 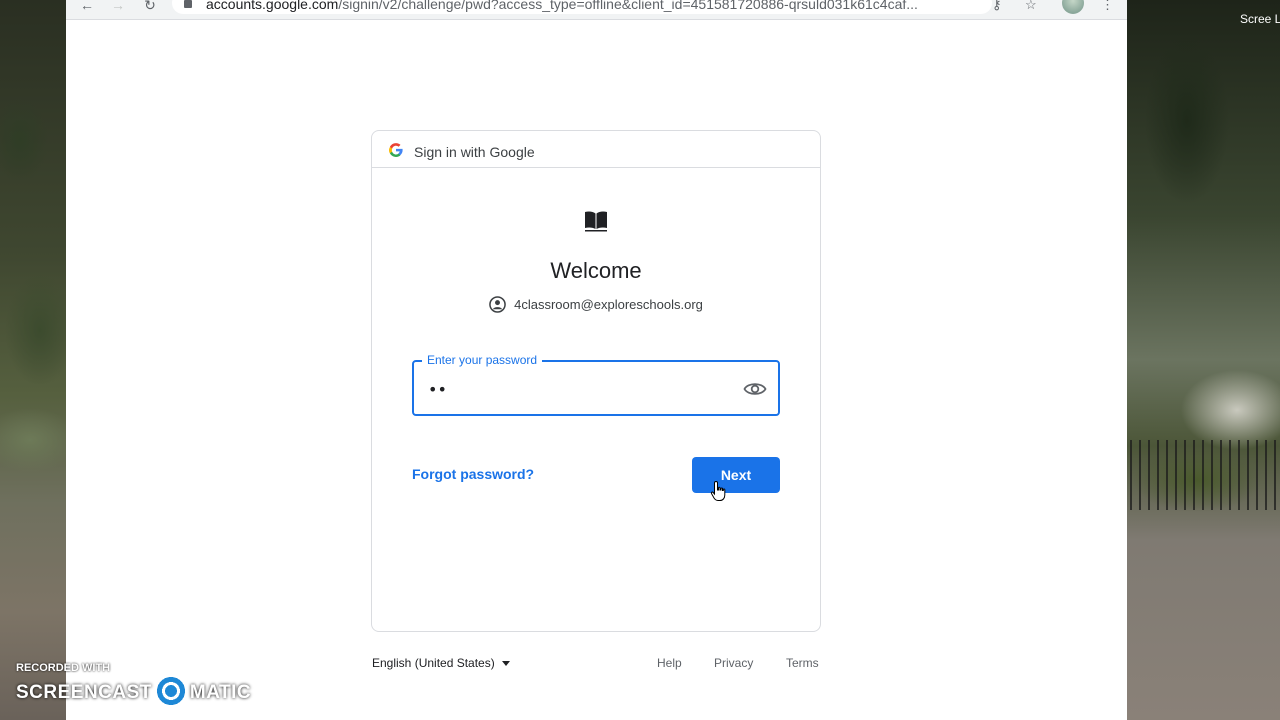 What do you see at coordinates (719, 491) in the screenshot?
I see `hand-cursor-icon` at bounding box center [719, 491].